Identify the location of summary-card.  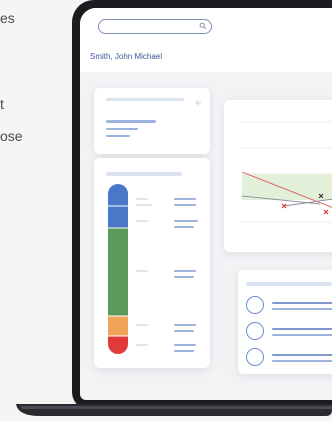
(152, 121).